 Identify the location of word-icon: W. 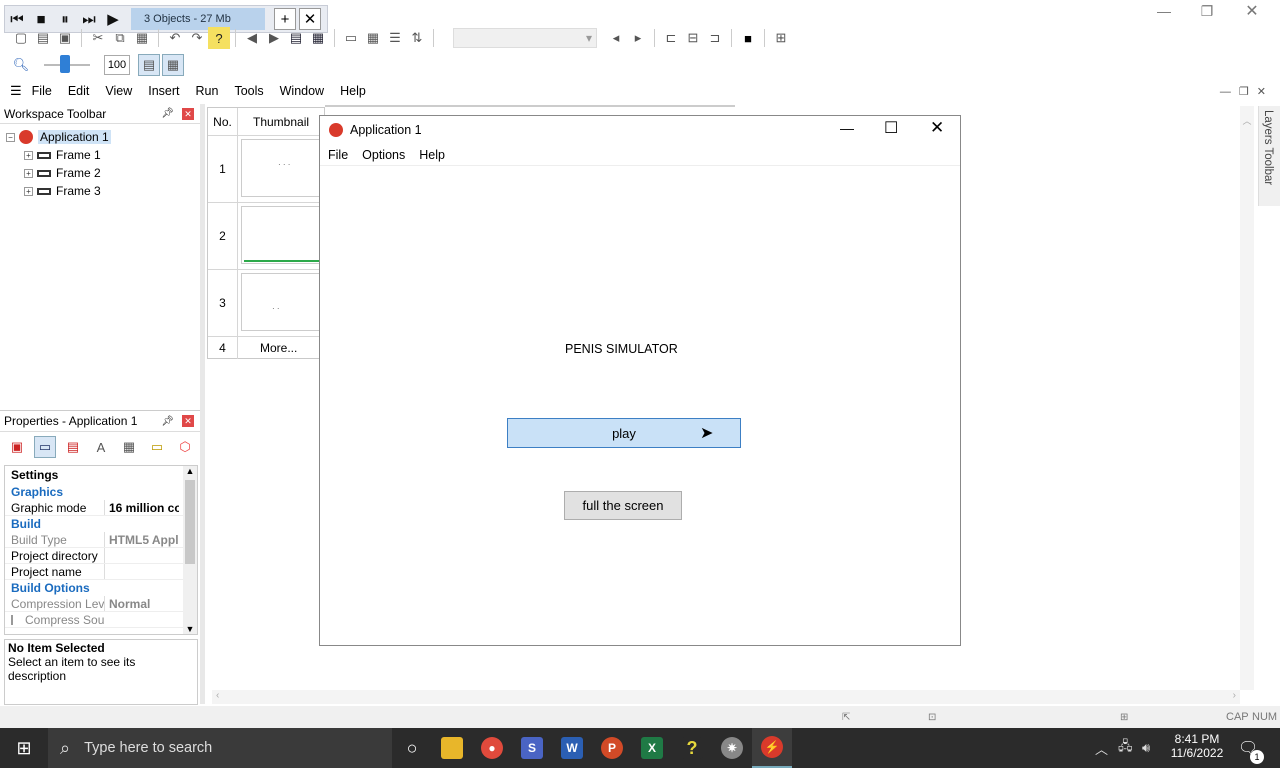
(572, 748).